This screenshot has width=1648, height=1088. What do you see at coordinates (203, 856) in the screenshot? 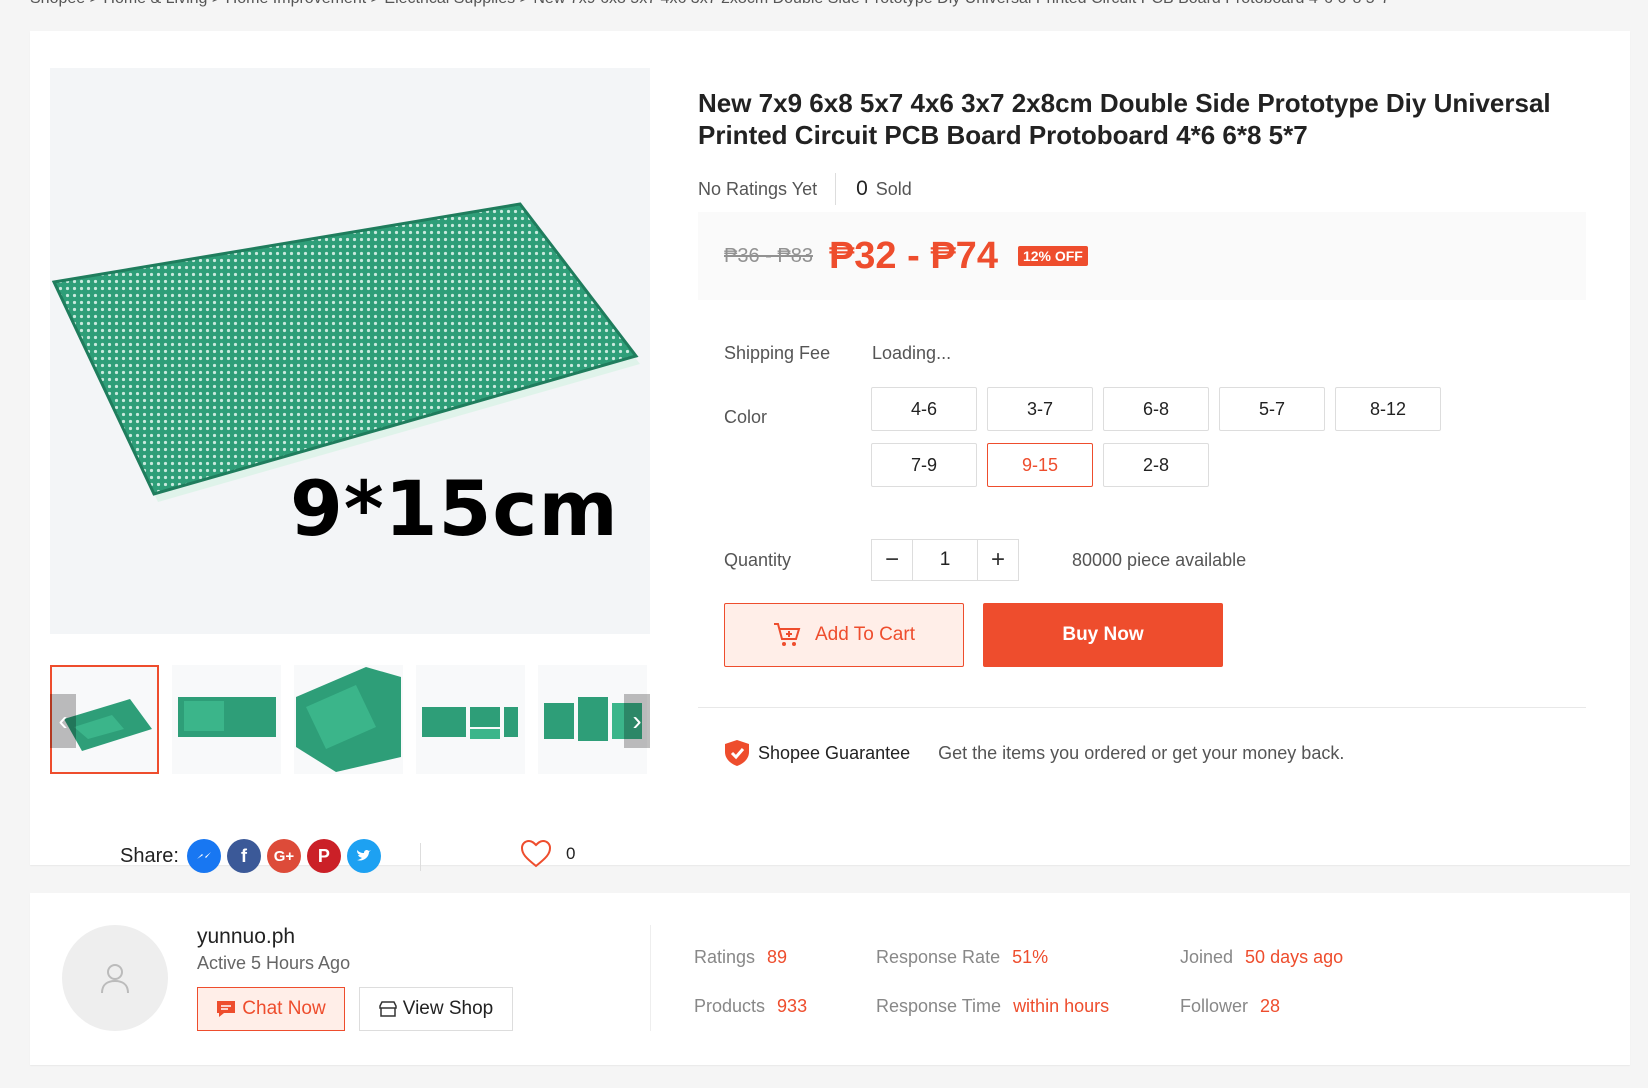
I see `messenger-icon` at bounding box center [203, 856].